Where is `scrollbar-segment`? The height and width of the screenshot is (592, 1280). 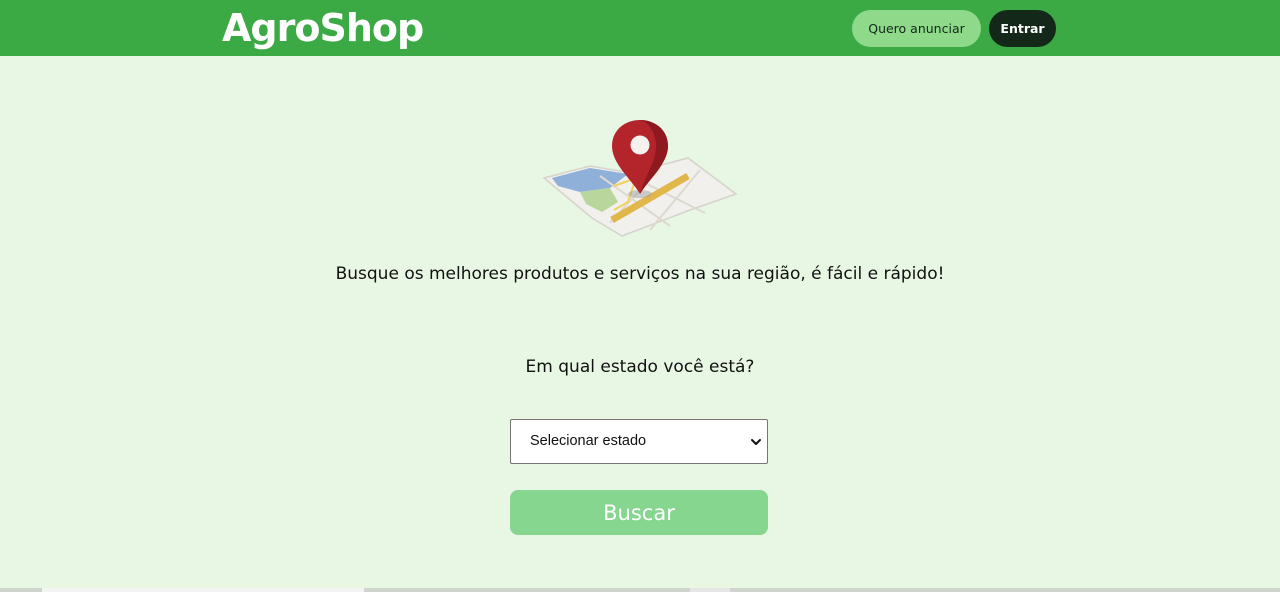 scrollbar-segment is located at coordinates (710, 590).